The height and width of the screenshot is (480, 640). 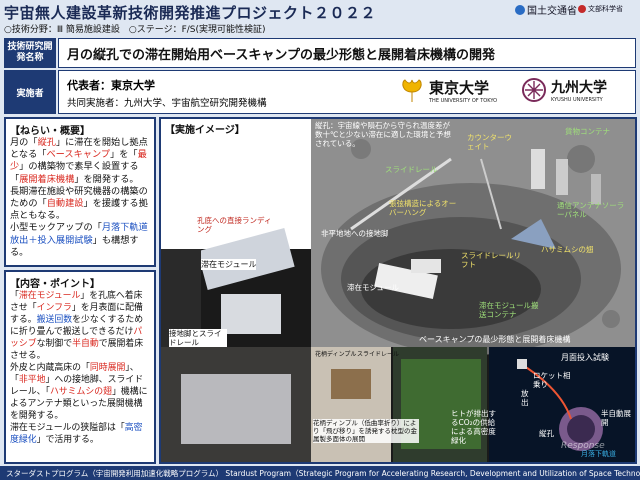 I want to click on mlit-label: 国土交通省, so click(x=552, y=11).